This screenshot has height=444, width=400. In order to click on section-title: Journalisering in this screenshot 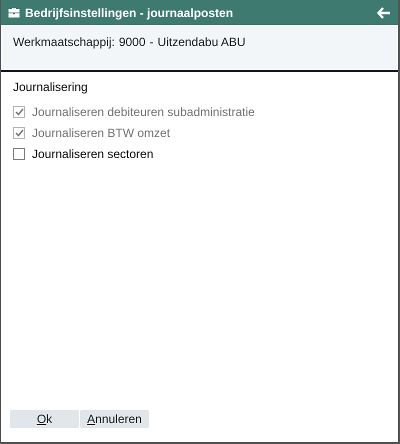, I will do `click(51, 87)`.